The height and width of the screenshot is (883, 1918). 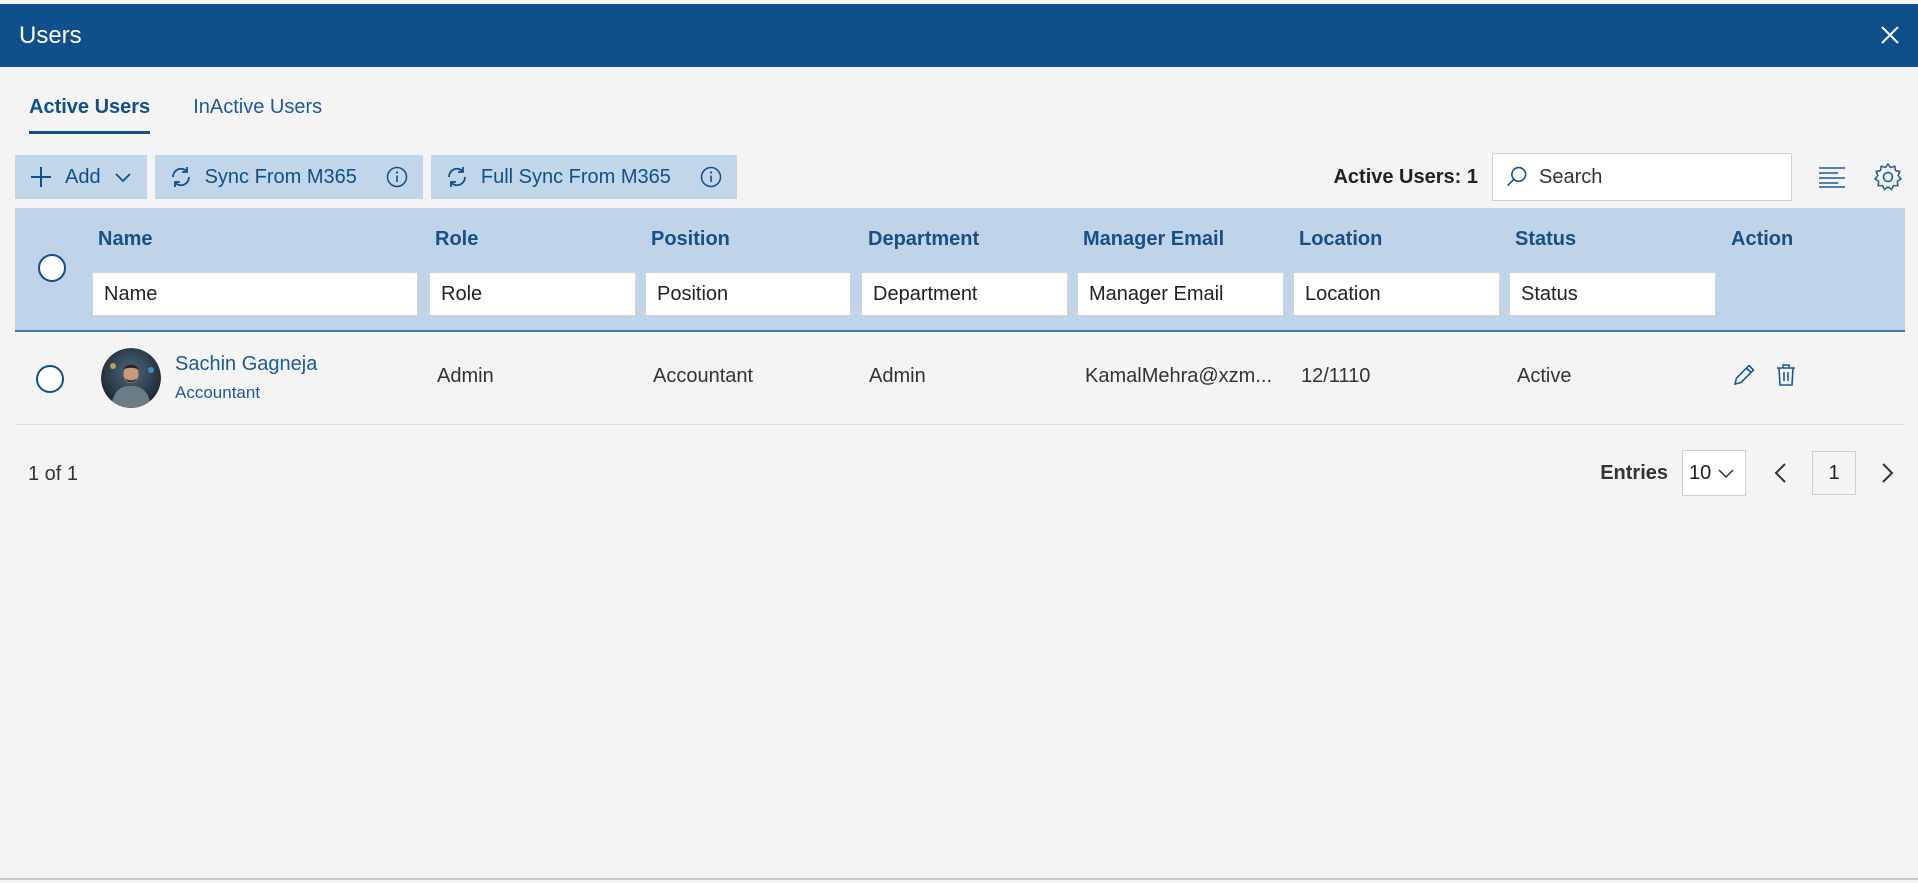 What do you see at coordinates (1405, 176) in the screenshot?
I see `active-users-count: Active Users: 1` at bounding box center [1405, 176].